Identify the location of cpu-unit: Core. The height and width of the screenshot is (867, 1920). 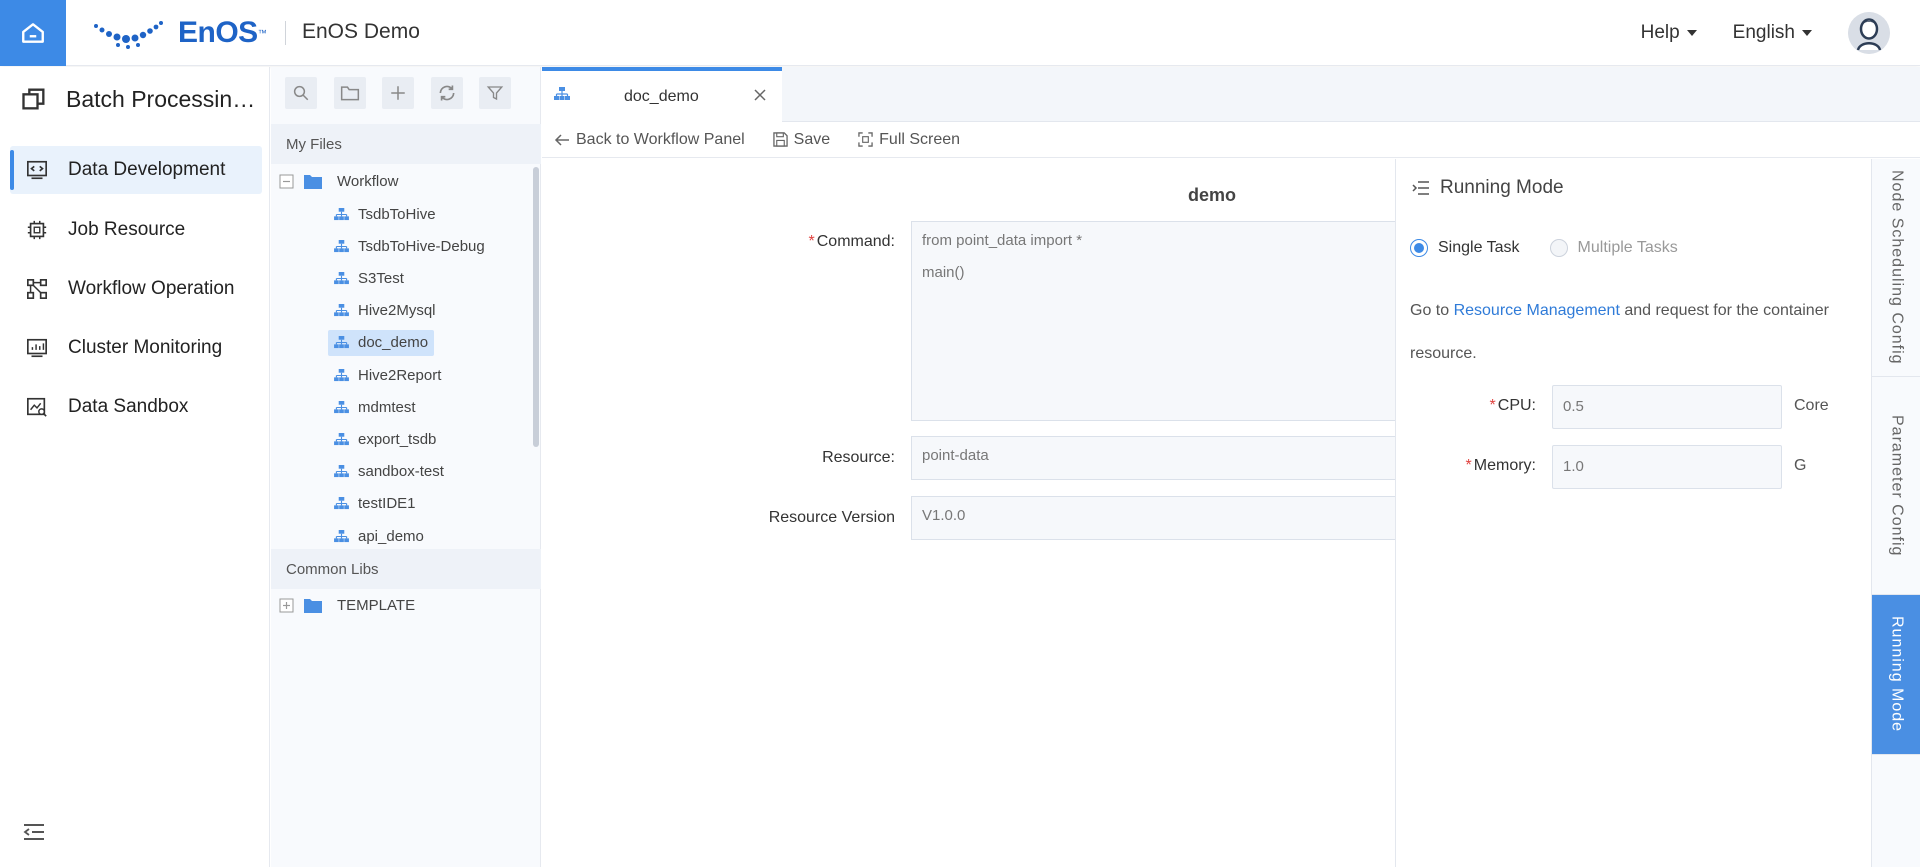
(1811, 405).